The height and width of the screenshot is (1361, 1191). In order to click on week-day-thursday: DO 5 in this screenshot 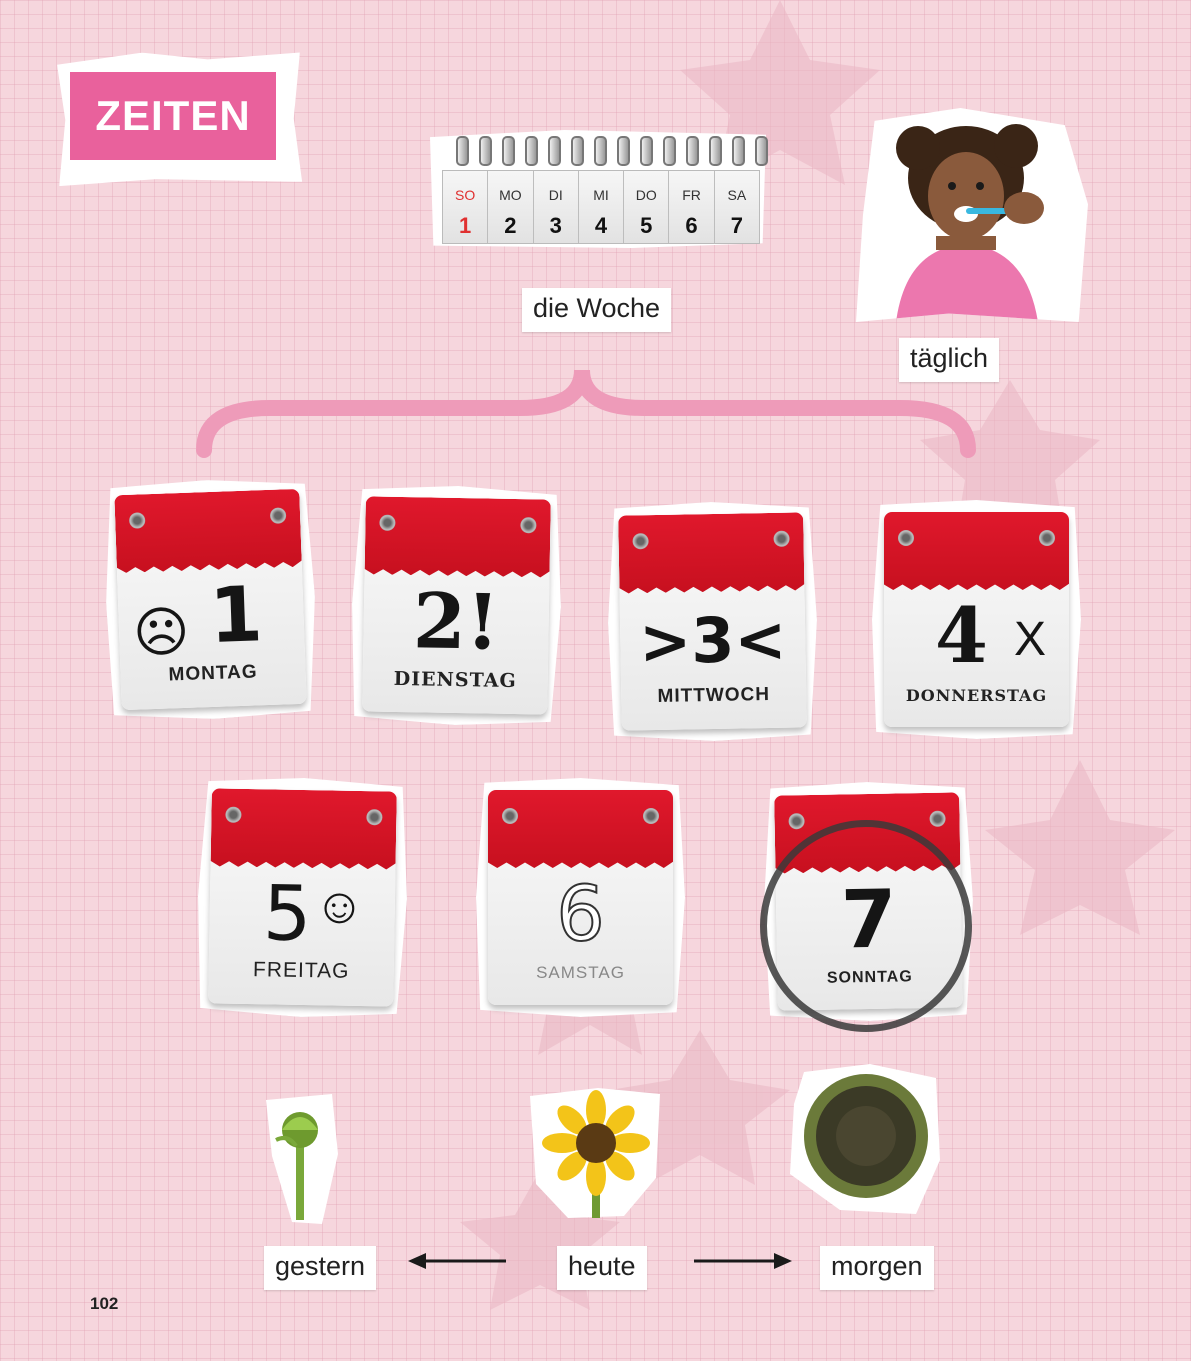, I will do `click(647, 207)`.